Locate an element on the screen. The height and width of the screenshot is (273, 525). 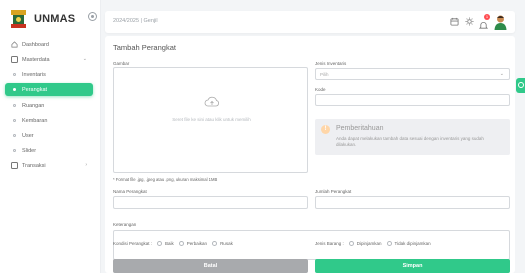
radio-tidak-dipinjamkan is located at coordinates (389, 243).